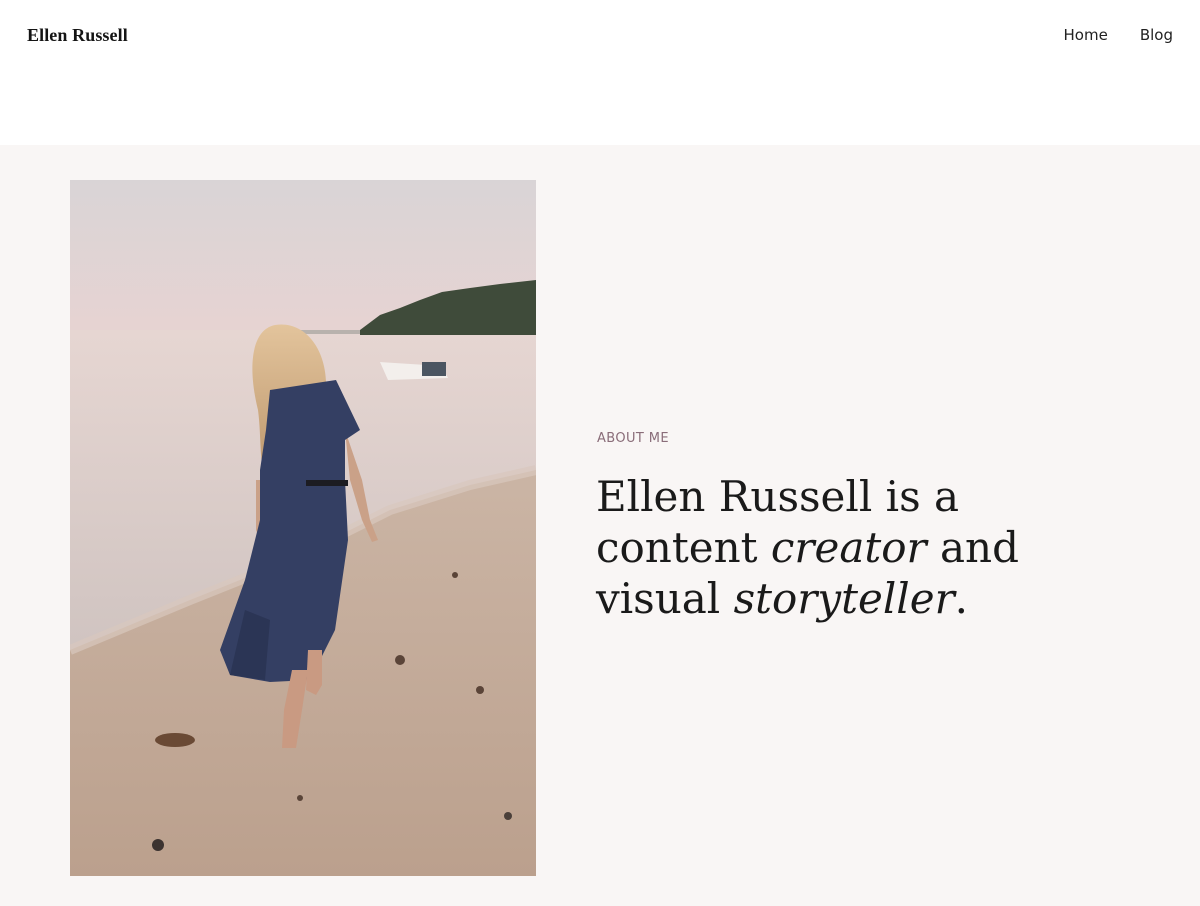 The image size is (1200, 906). Describe the element at coordinates (961, 598) in the screenshot. I see `headline-text-3: .` at that location.